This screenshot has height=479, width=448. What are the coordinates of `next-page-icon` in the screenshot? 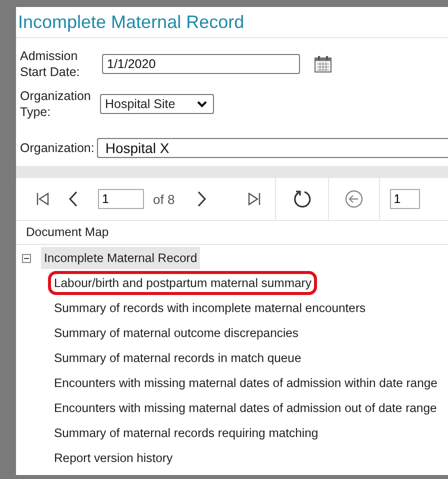 It's located at (201, 199).